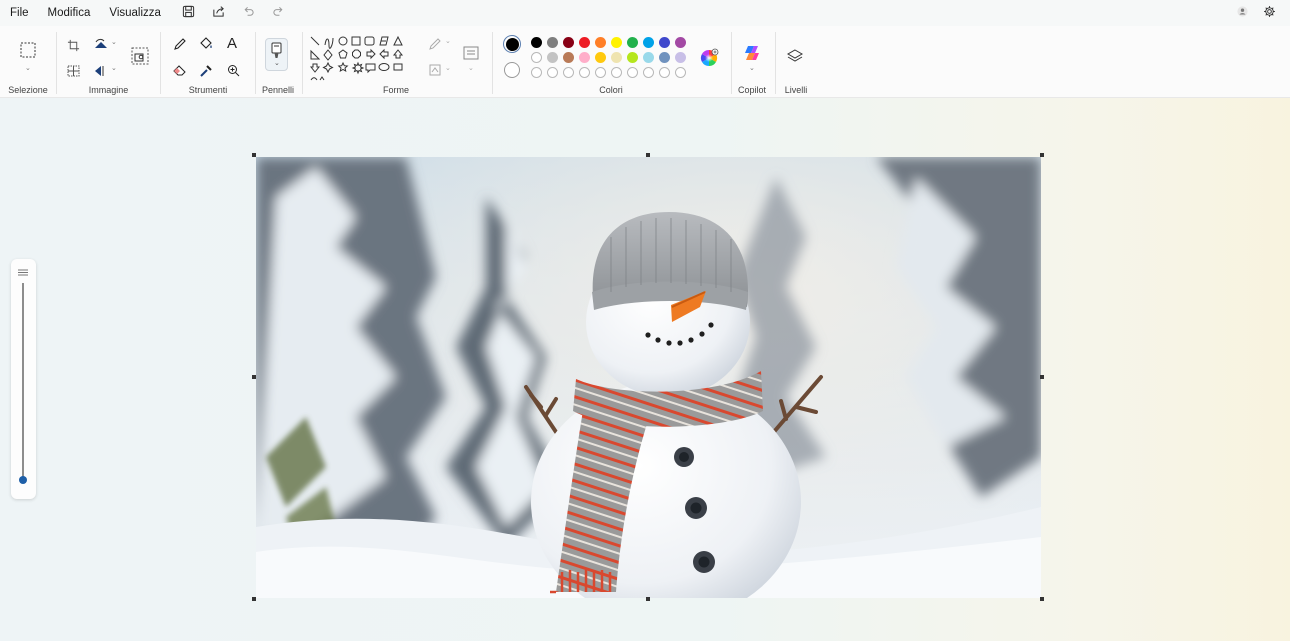 This screenshot has width=1290, height=641. I want to click on rectangle-select-icon, so click(28, 50).